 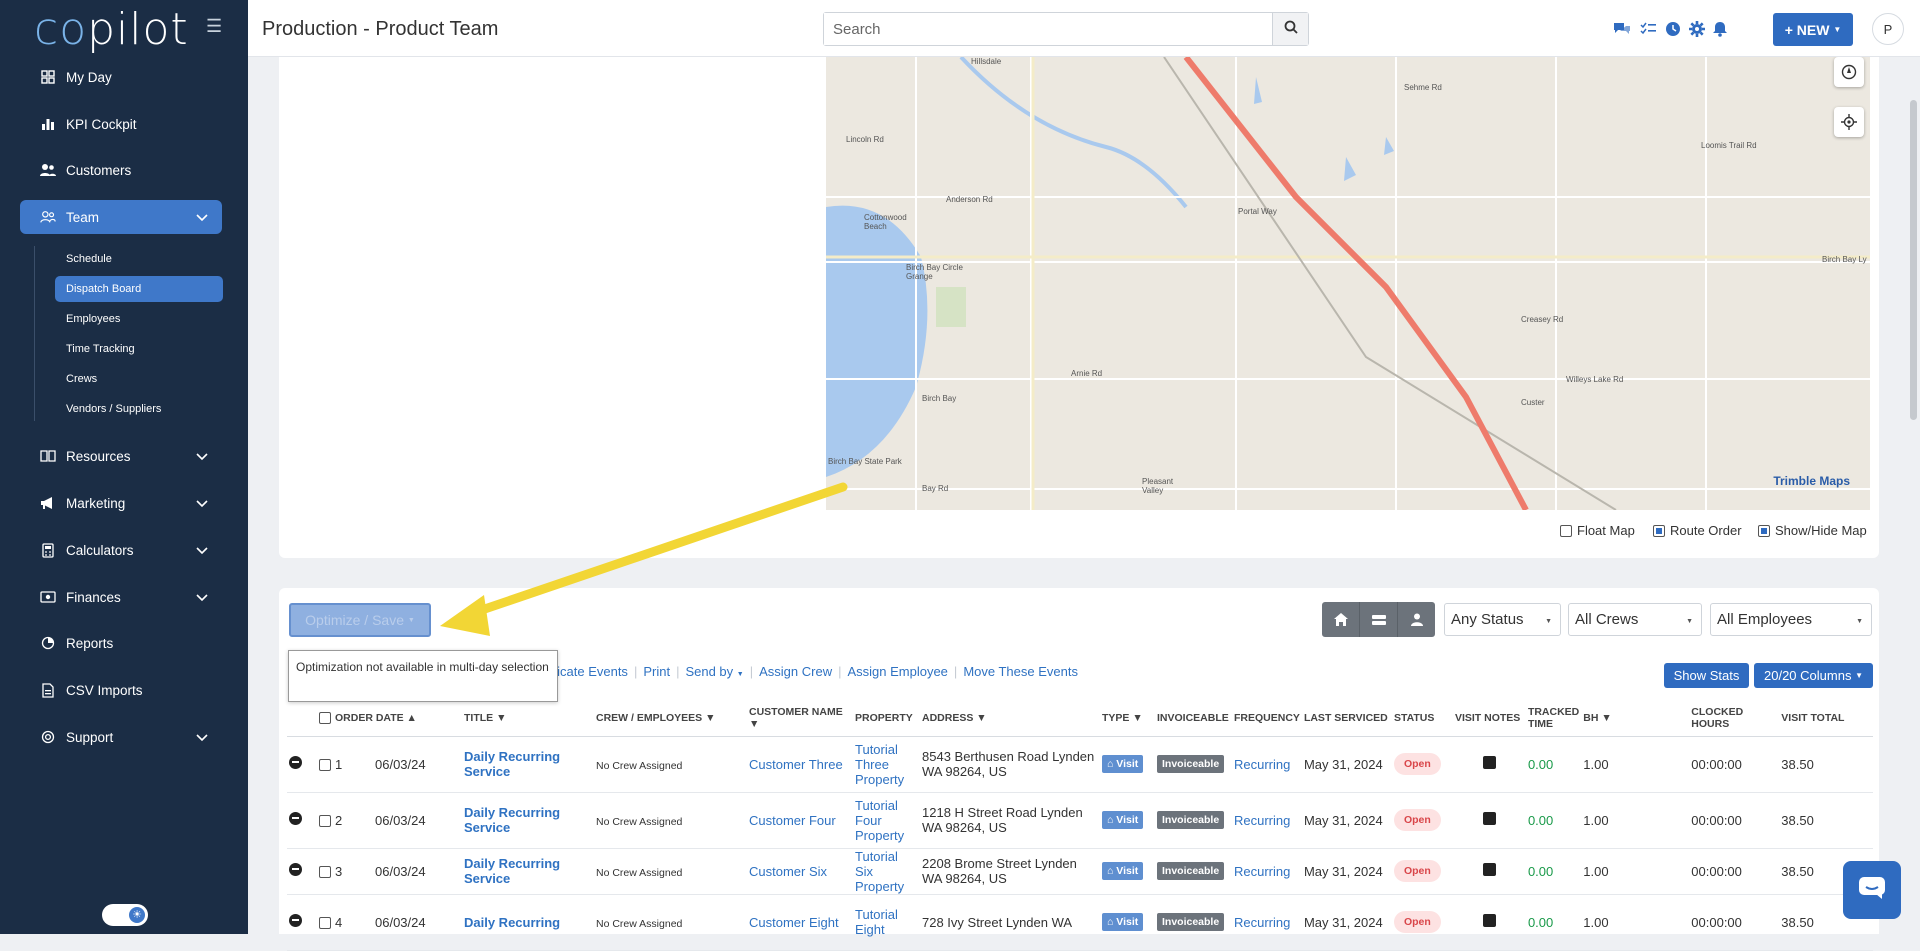 I want to click on event-title-link: Daily Recurring, so click(x=512, y=922).